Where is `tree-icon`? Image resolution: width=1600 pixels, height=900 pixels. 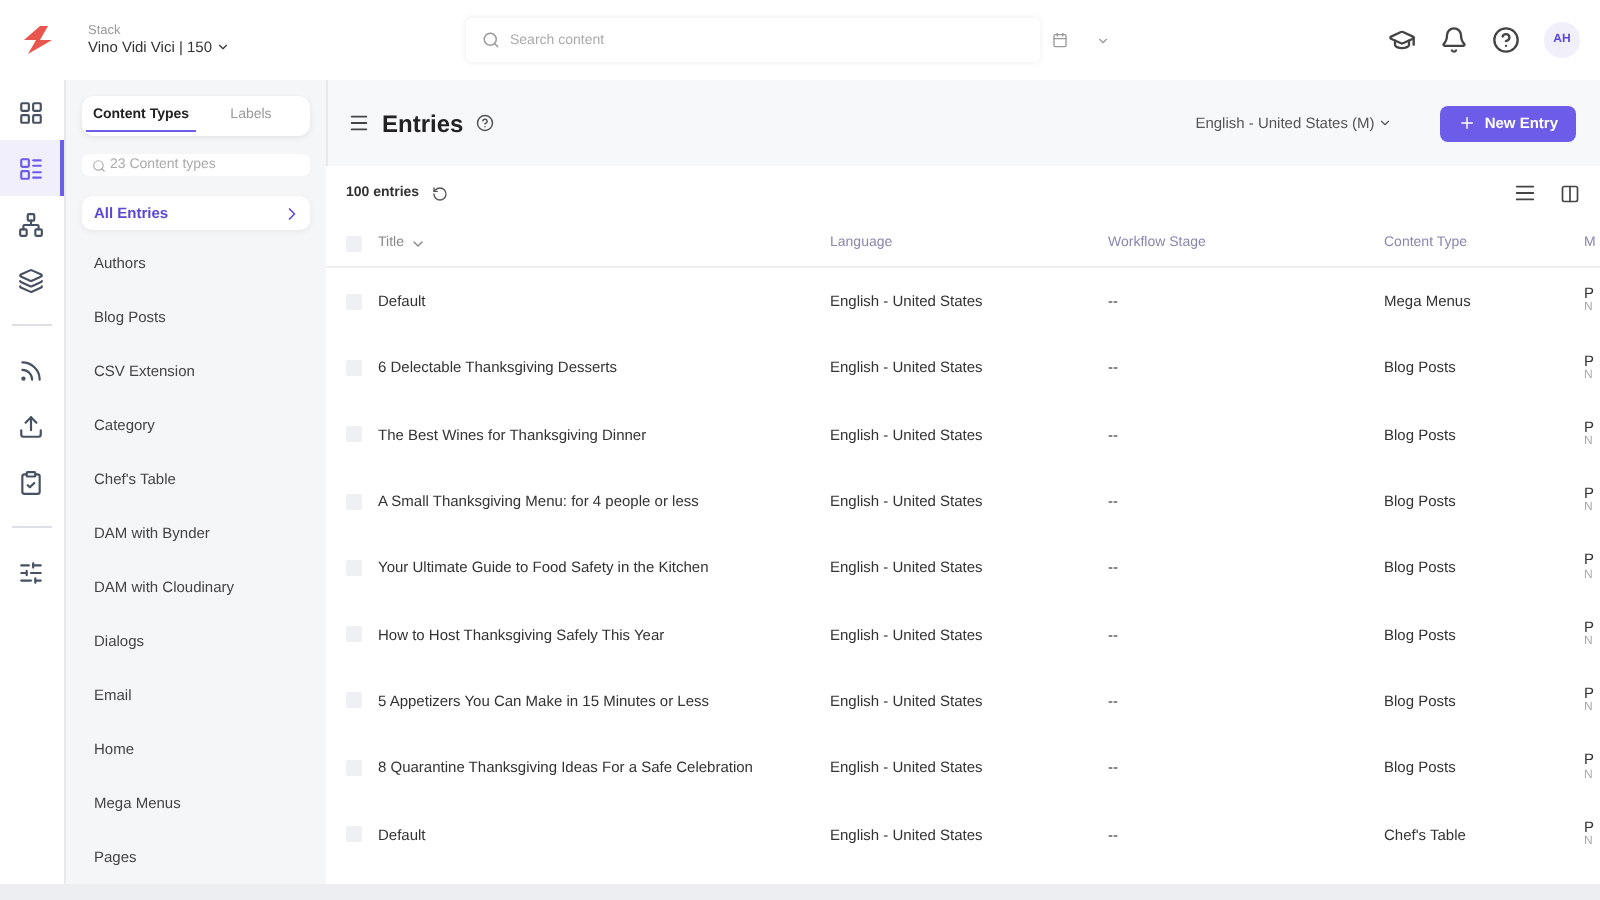 tree-icon is located at coordinates (30, 224).